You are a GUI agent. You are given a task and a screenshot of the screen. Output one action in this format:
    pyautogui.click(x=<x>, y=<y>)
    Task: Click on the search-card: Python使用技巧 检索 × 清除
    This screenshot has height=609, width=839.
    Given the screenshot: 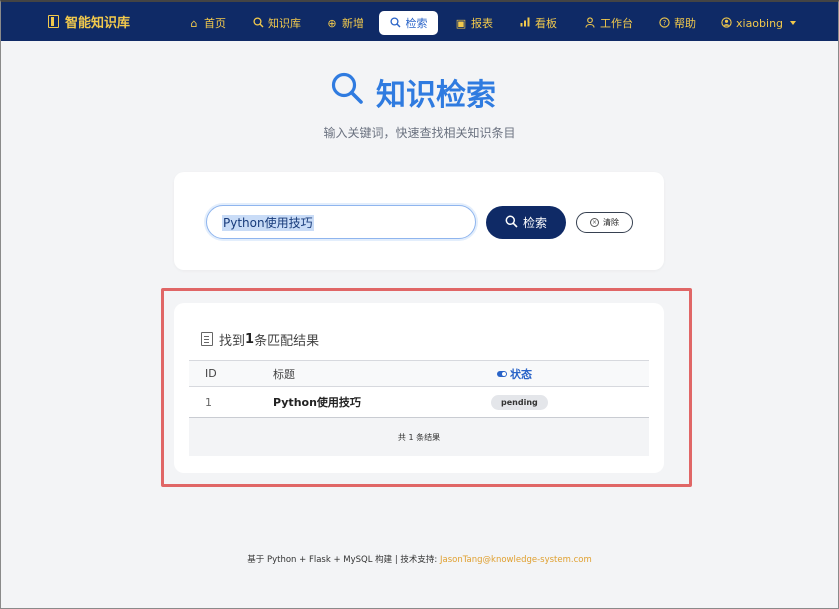 What is the action you would take?
    pyautogui.click(x=419, y=221)
    